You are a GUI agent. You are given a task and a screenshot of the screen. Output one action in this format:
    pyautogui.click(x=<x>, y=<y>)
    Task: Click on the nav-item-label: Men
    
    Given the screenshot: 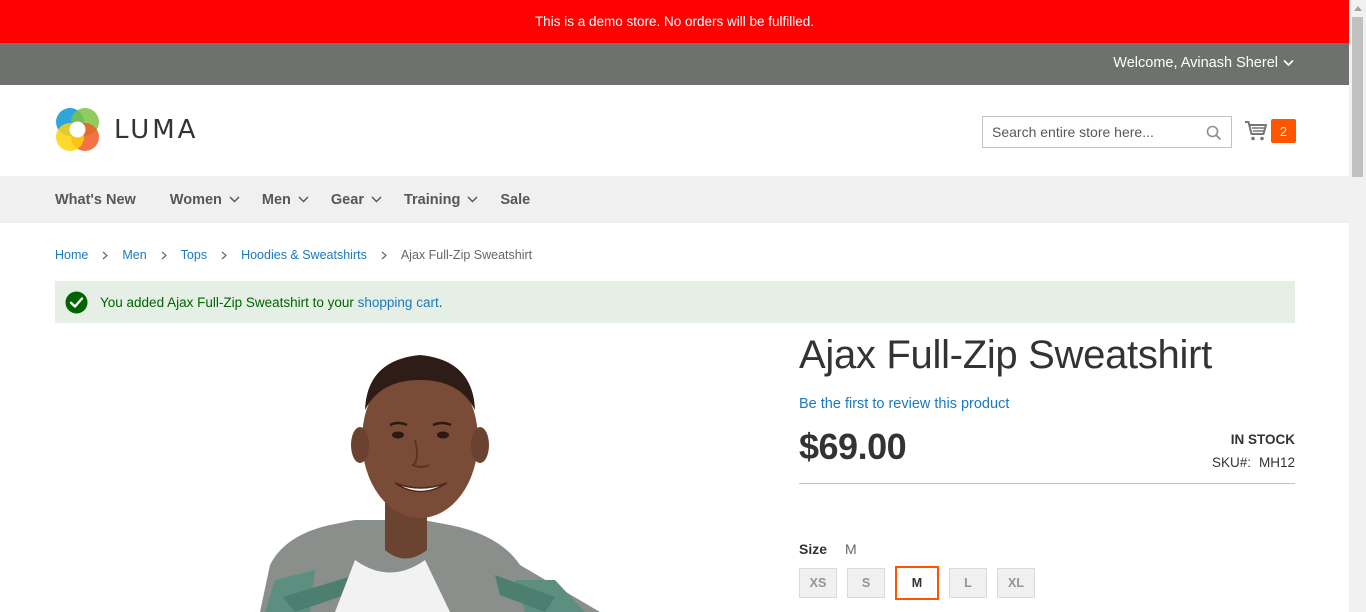 What is the action you would take?
    pyautogui.click(x=276, y=199)
    